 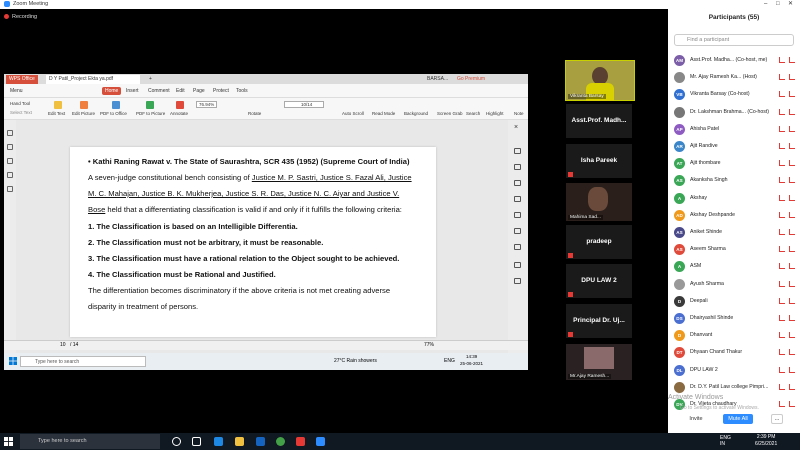 What do you see at coordinates (10, 189) in the screenshot?
I see `thumbnail-icon` at bounding box center [10, 189].